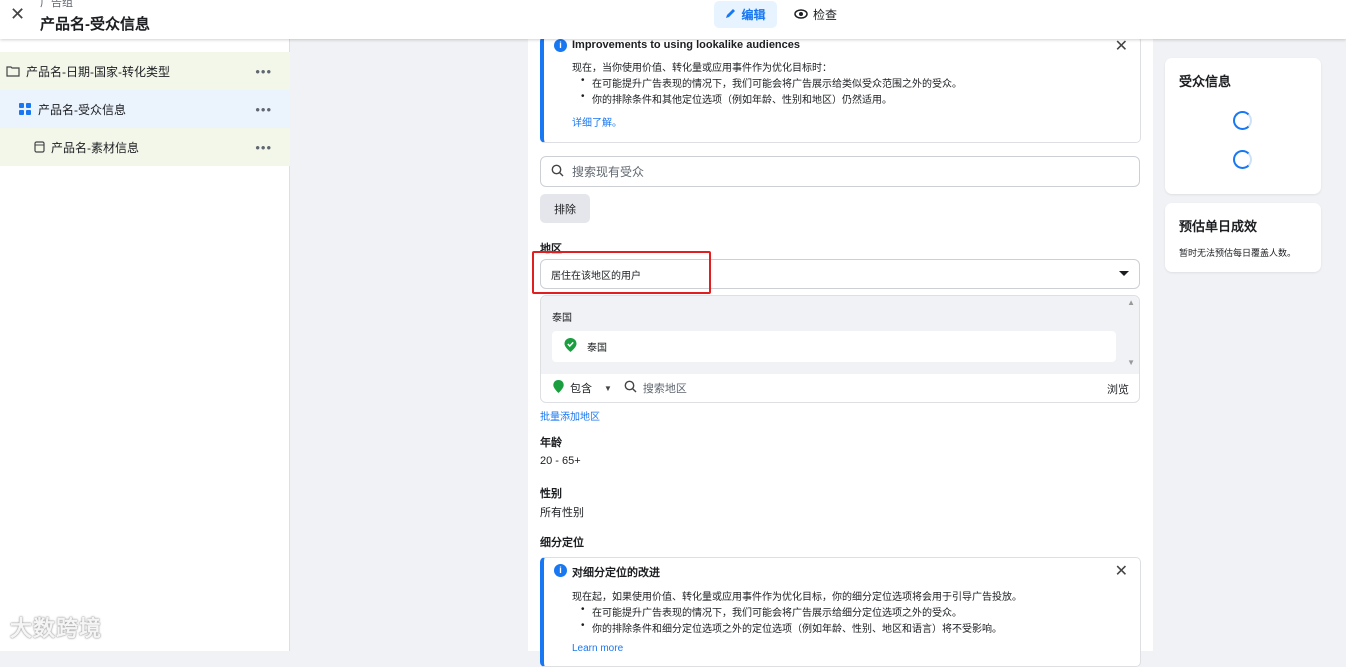 The image size is (1346, 667). What do you see at coordinates (1238, 253) in the screenshot?
I see `estimate-note: 暂时无法预估每日覆盖人数。` at bounding box center [1238, 253].